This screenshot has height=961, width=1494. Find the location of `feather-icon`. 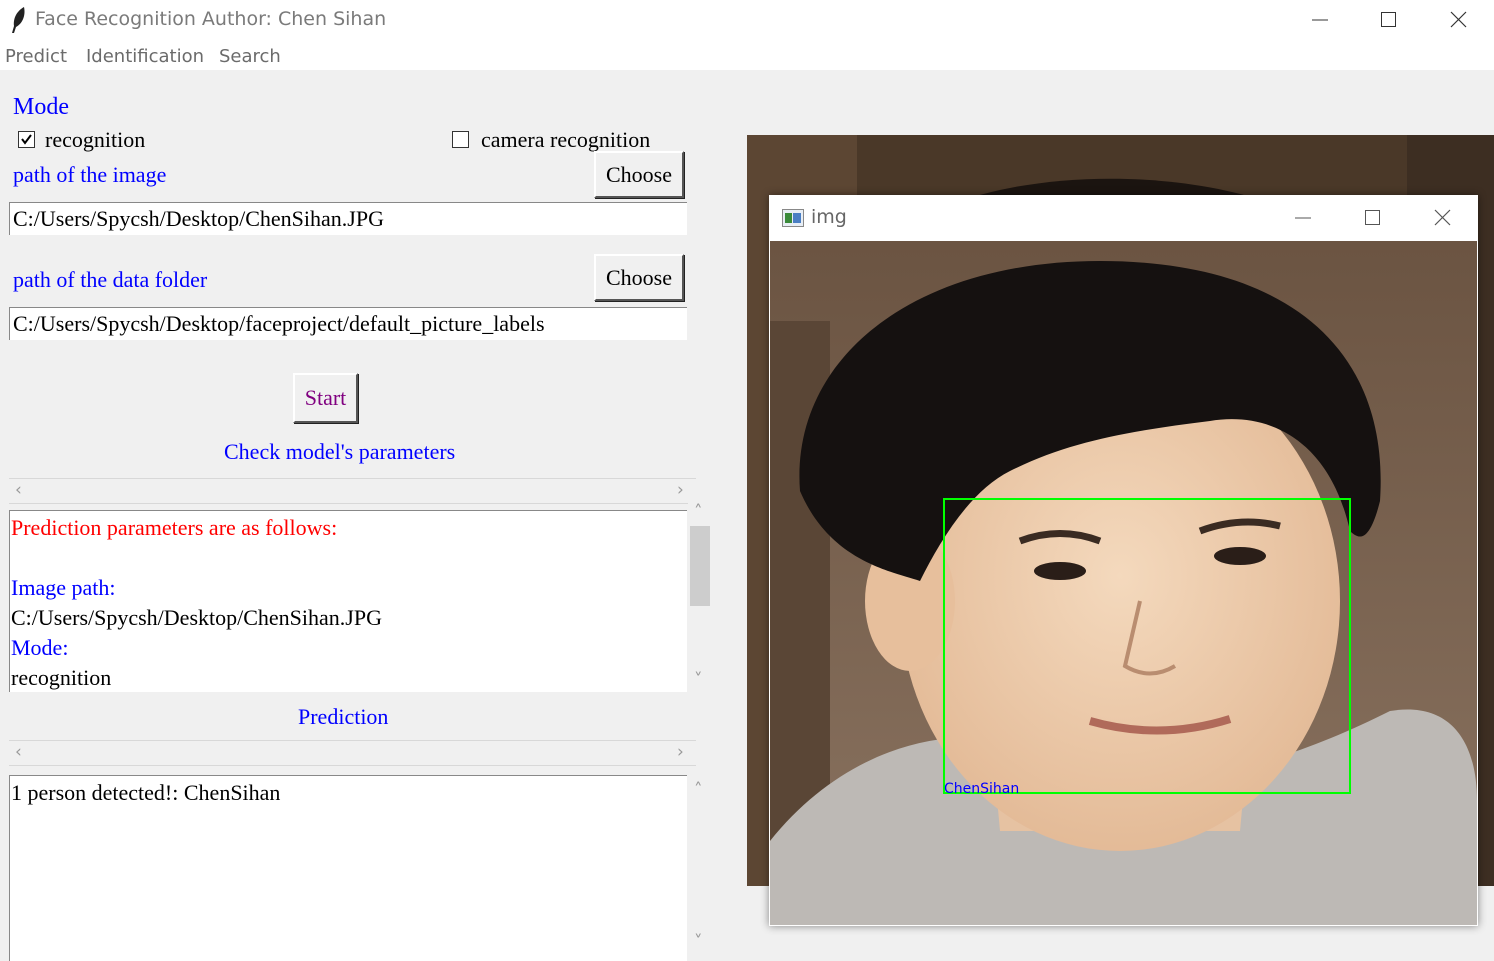

feather-icon is located at coordinates (18, 20).